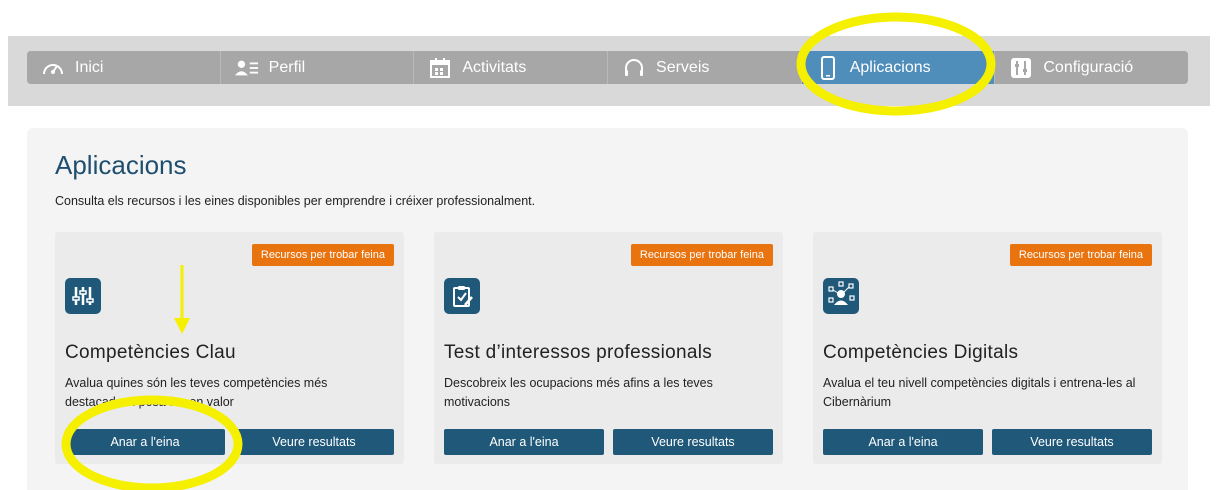 Image resolution: width=1218 pixels, height=490 pixels. I want to click on clipboard-edit-icon, so click(462, 296).